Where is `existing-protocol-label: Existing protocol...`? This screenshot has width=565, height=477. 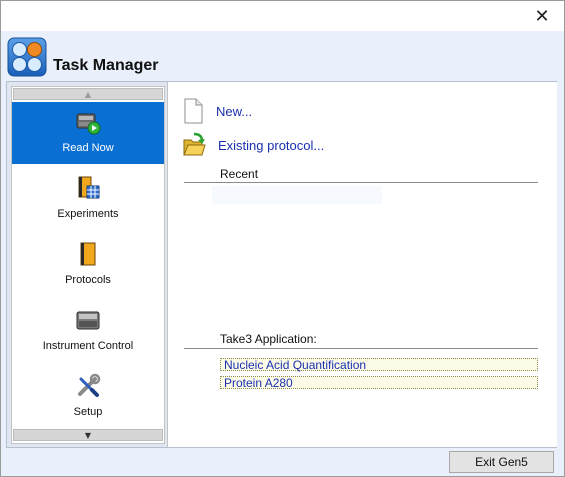 existing-protocol-label: Existing protocol... is located at coordinates (271, 145).